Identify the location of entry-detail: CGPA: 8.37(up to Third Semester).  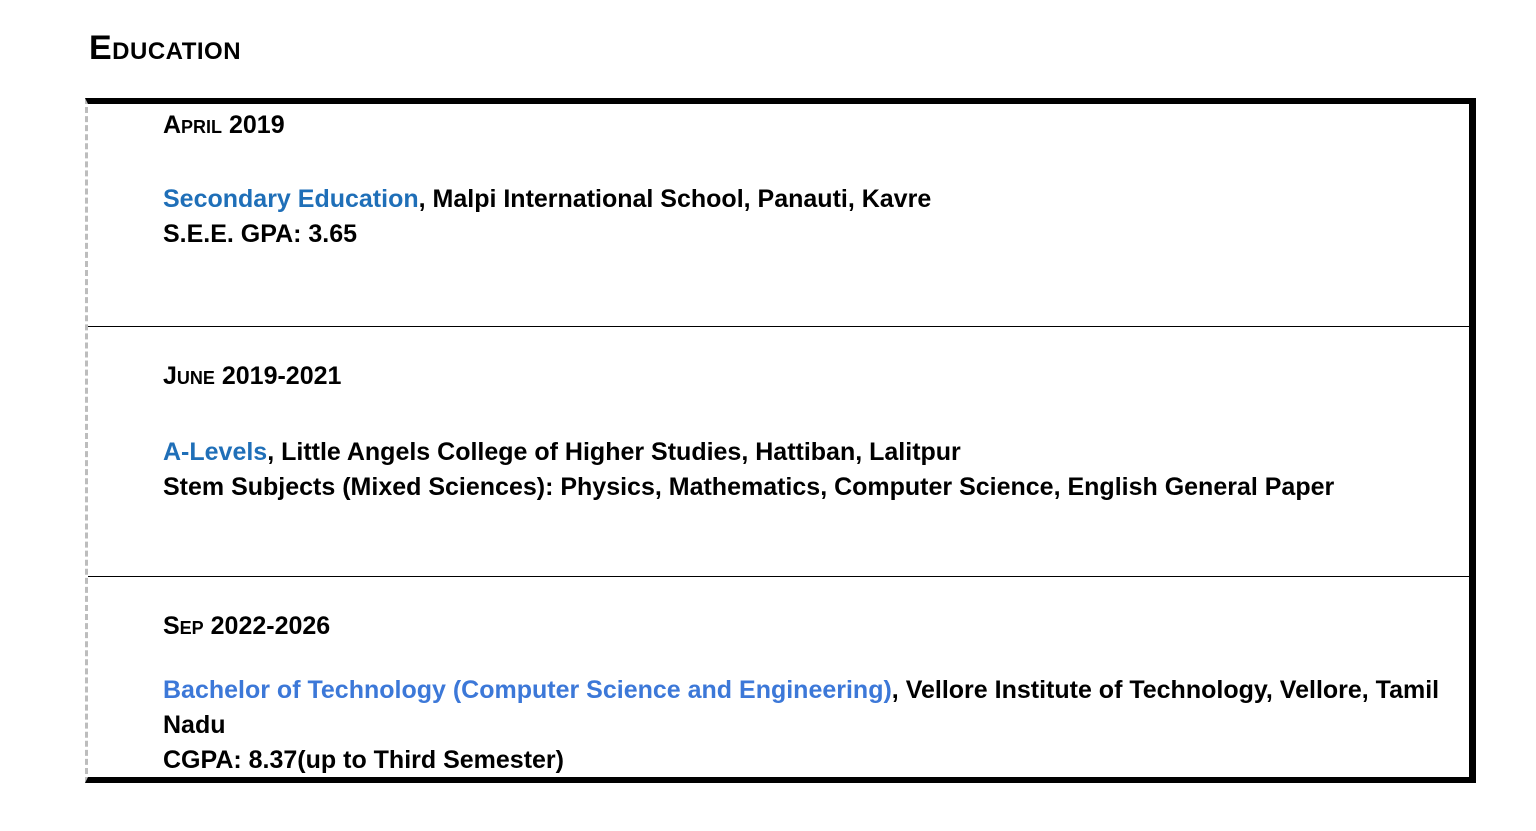
(363, 760).